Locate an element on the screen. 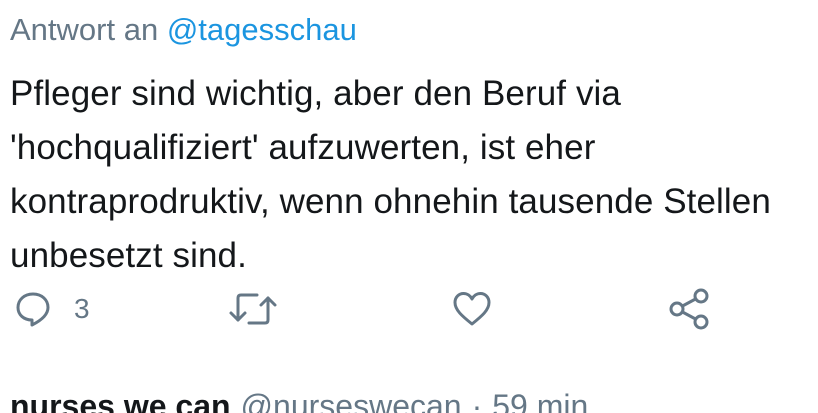  heart-icon is located at coordinates (472, 309).